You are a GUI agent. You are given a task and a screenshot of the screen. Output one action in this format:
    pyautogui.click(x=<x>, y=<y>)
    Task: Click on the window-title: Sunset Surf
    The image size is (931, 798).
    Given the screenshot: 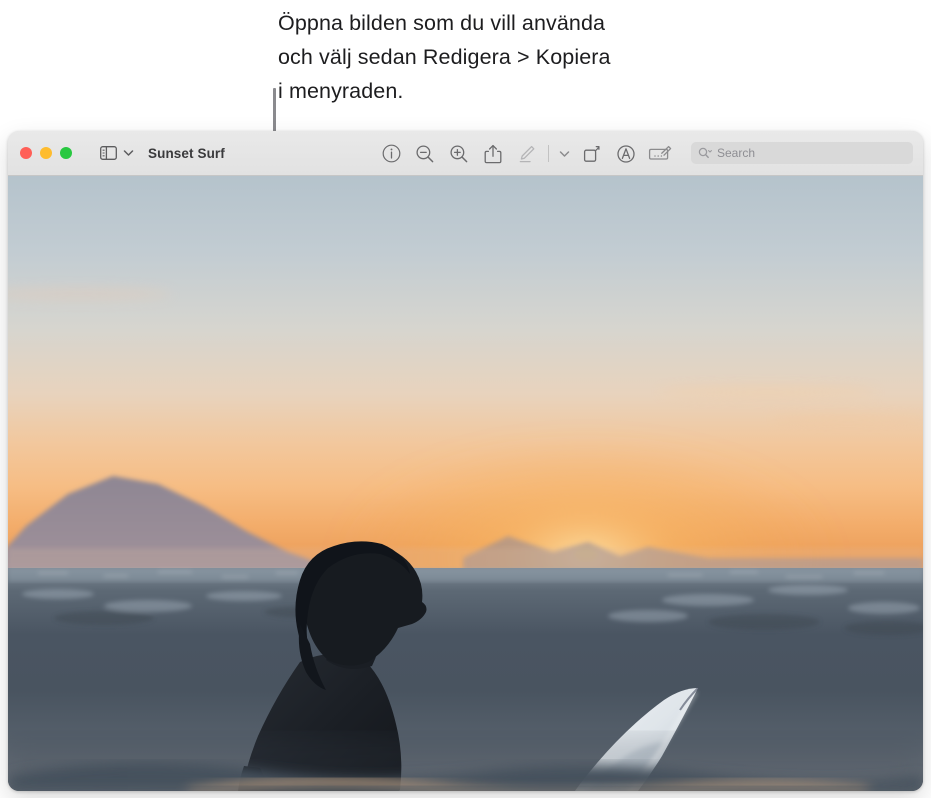 What is the action you would take?
    pyautogui.click(x=186, y=153)
    